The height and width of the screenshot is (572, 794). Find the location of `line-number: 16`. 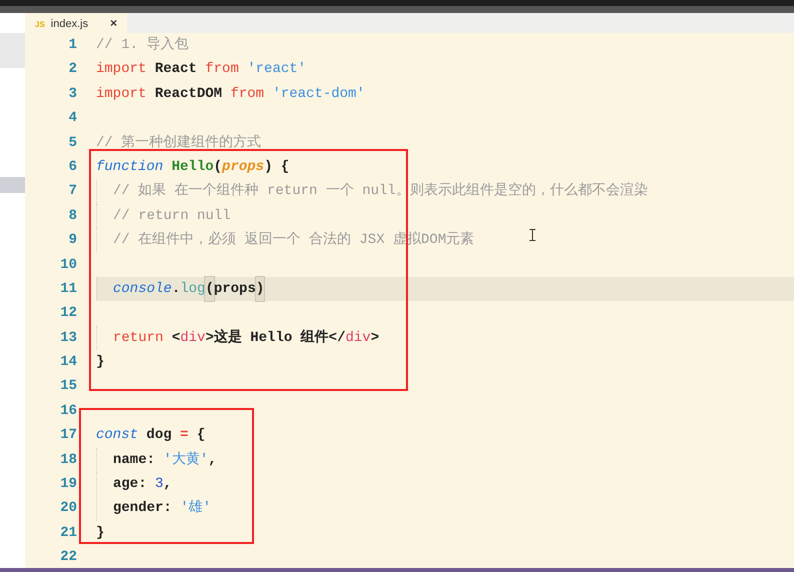

line-number: 16 is located at coordinates (68, 411).